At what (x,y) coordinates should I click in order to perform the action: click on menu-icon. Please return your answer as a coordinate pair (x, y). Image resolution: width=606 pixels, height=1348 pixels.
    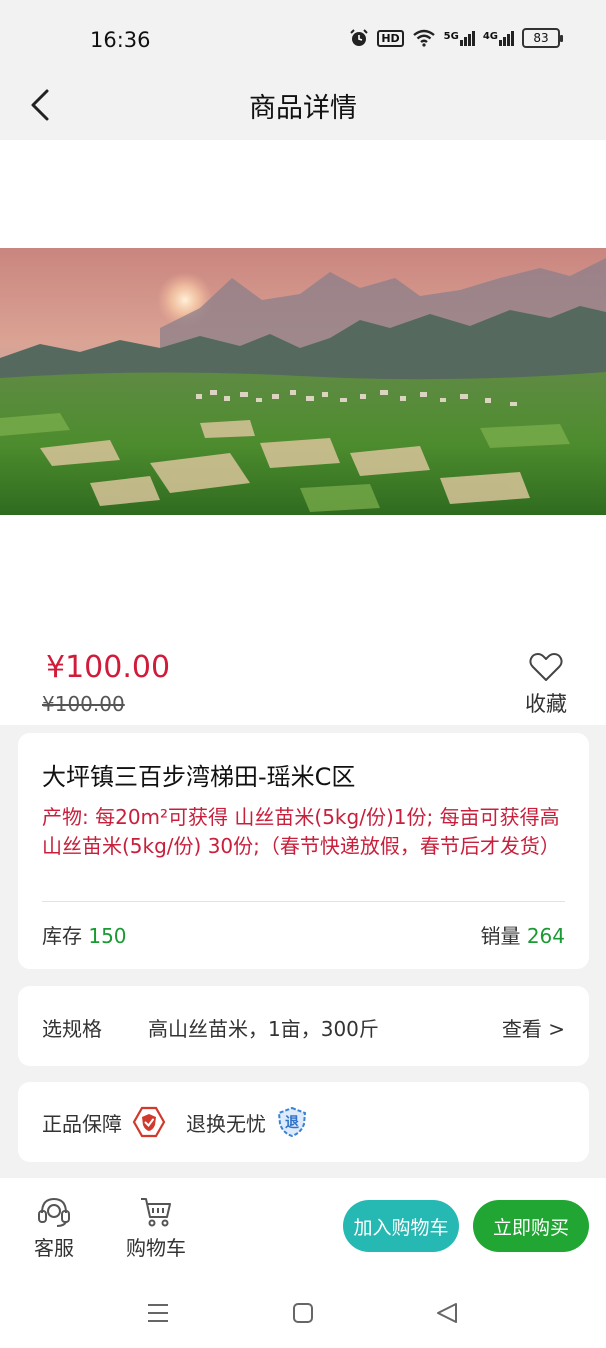
    Looking at the image, I should click on (158, 1313).